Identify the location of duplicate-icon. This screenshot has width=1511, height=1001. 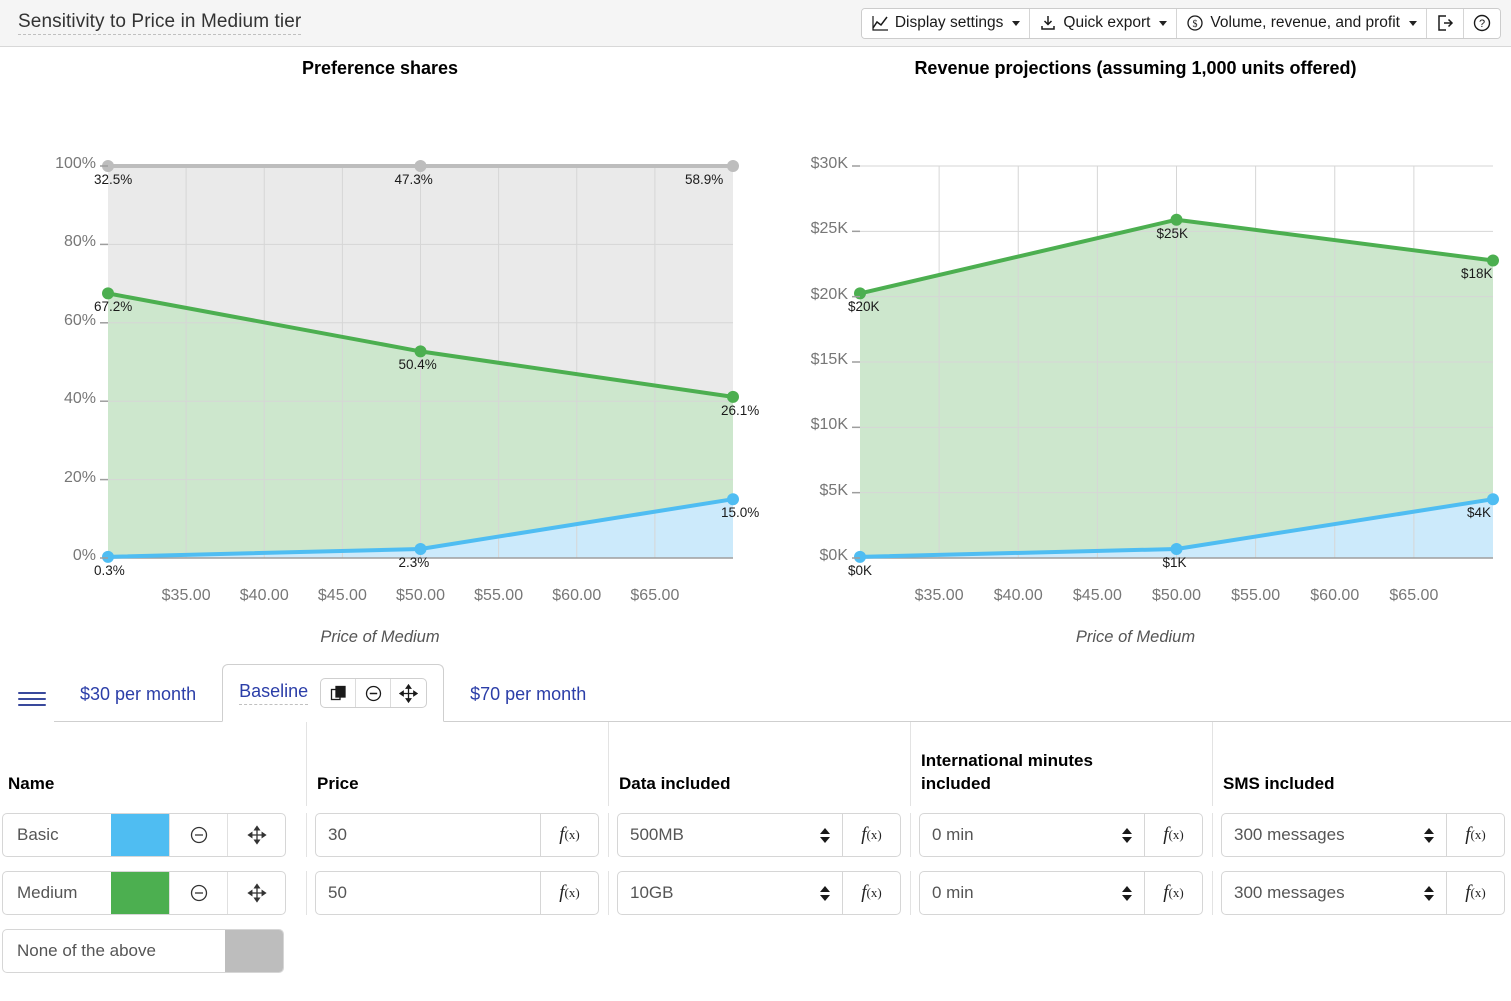
(339, 693).